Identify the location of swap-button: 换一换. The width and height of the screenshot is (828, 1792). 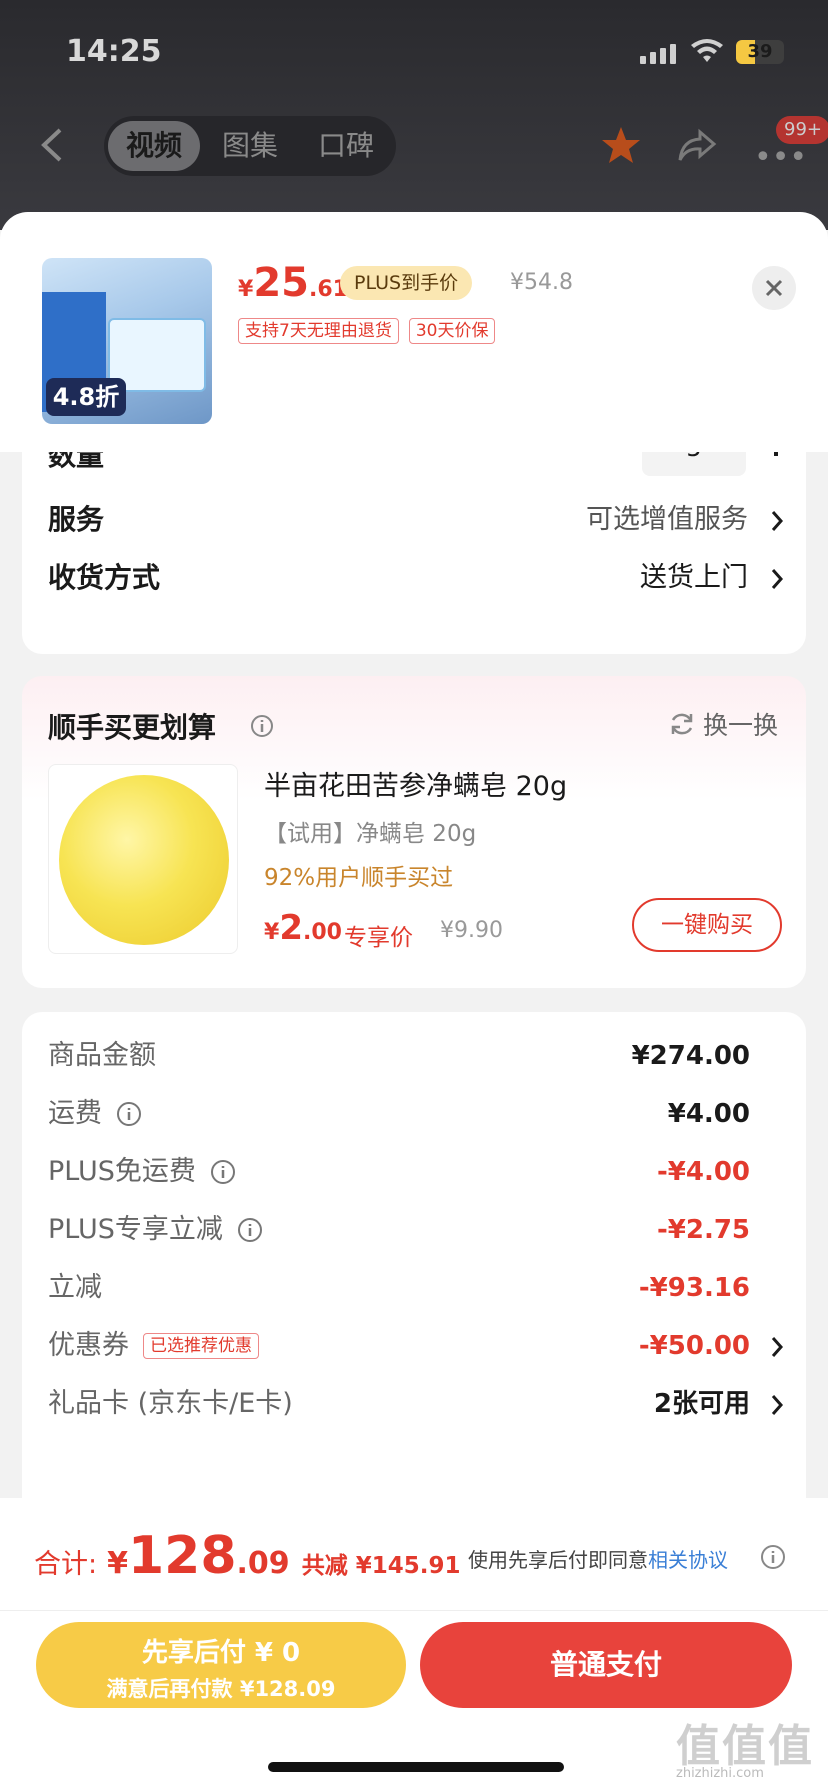
(723, 724).